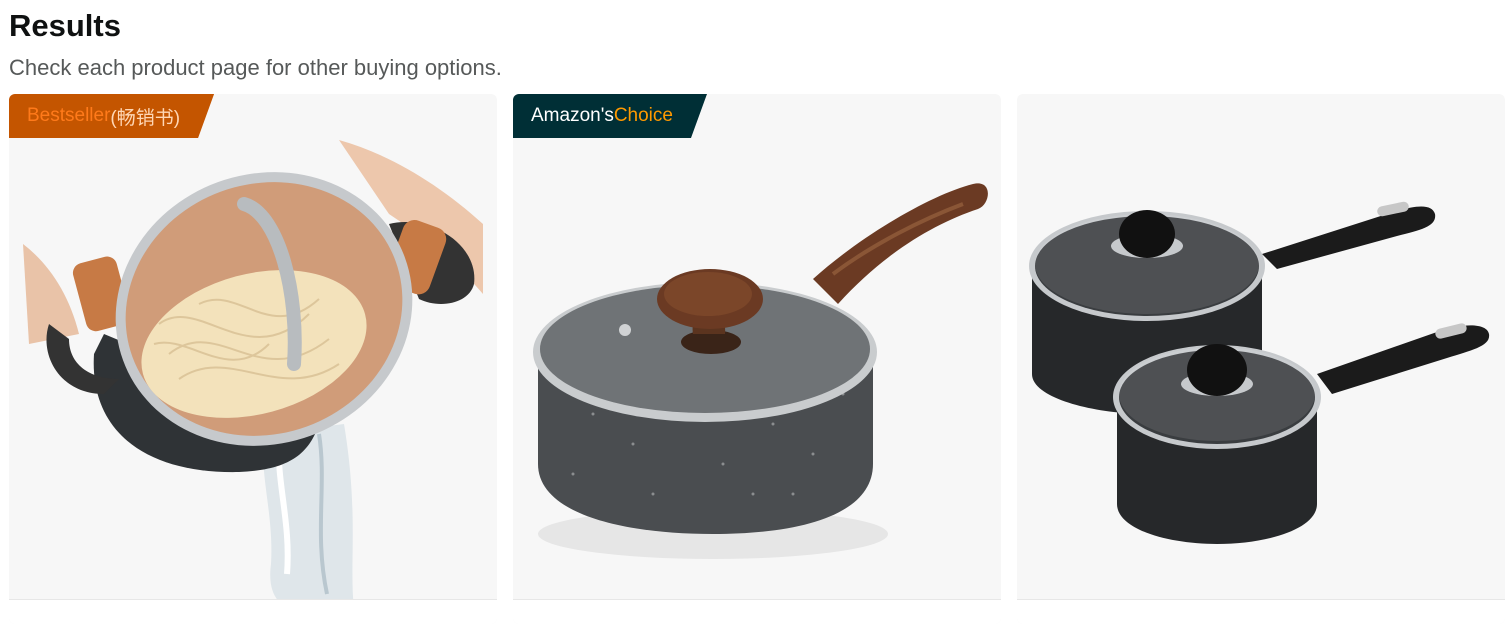 This screenshot has height=624, width=1511. Describe the element at coordinates (572, 115) in the screenshot. I see `badge-label: Amazon's` at that location.